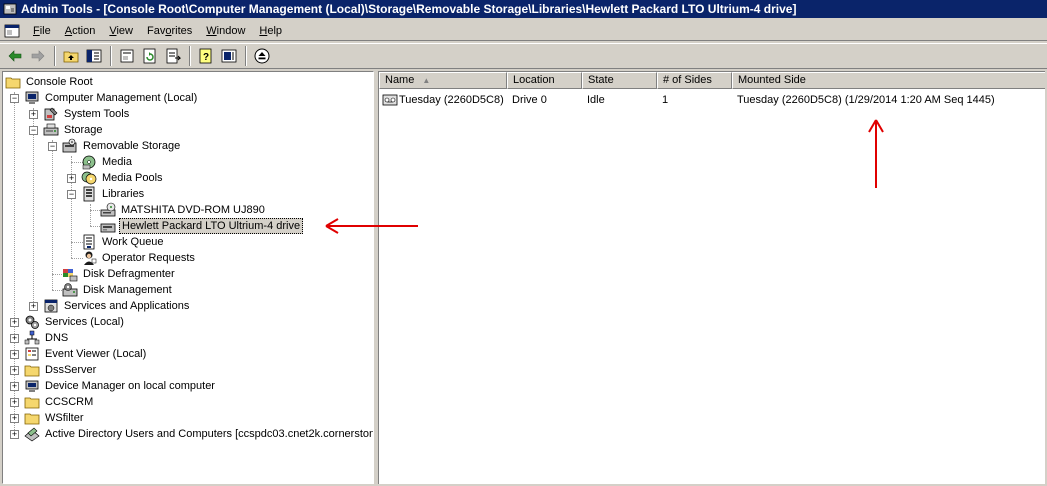 The height and width of the screenshot is (486, 1047). I want to click on tape-media-icon, so click(390, 100).